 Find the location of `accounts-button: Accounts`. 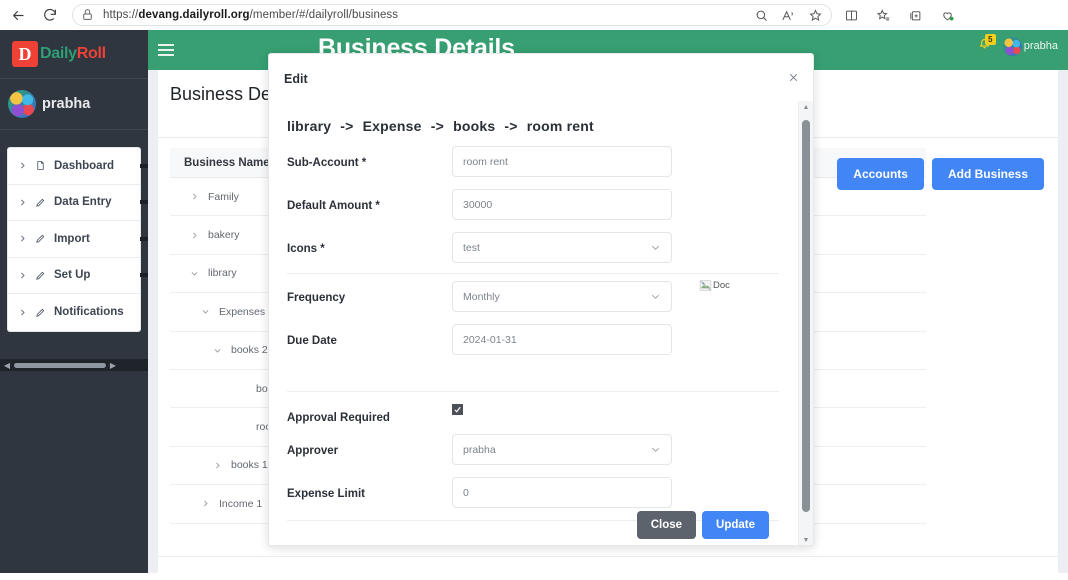

accounts-button: Accounts is located at coordinates (880, 174).